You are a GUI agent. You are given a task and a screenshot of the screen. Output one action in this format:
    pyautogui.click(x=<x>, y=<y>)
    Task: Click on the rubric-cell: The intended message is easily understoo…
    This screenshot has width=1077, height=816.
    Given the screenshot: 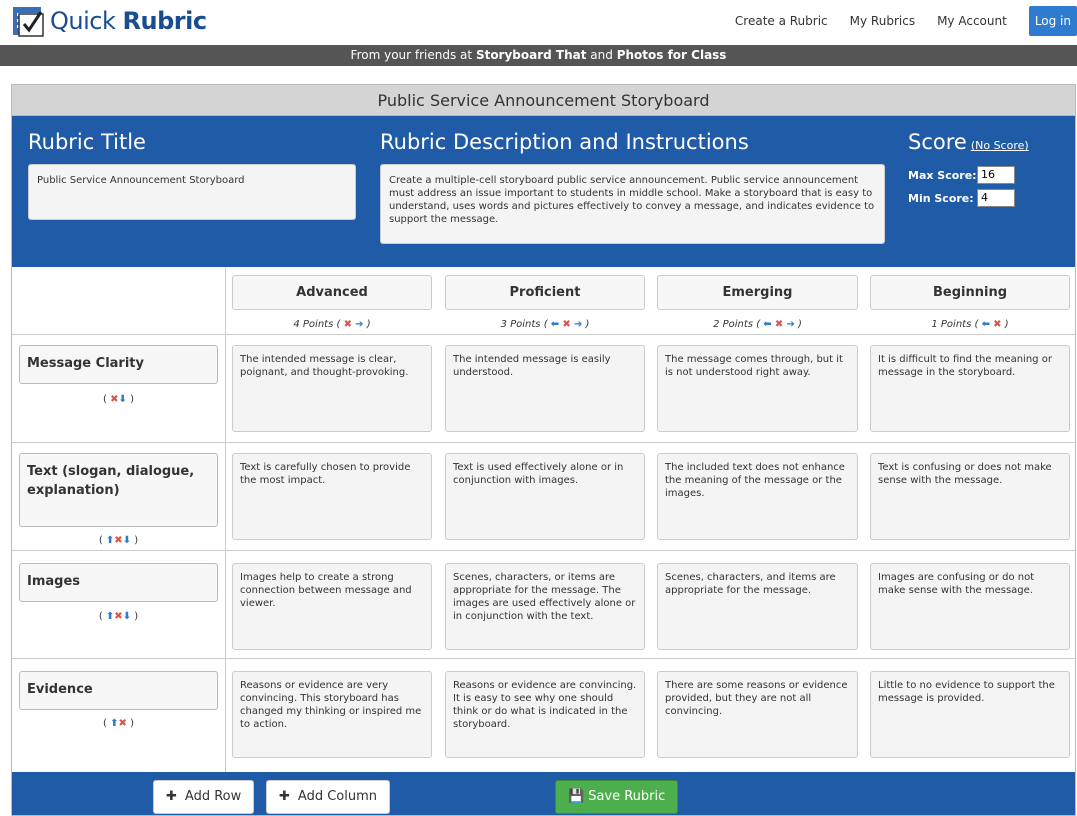 What is the action you would take?
    pyautogui.click(x=545, y=388)
    